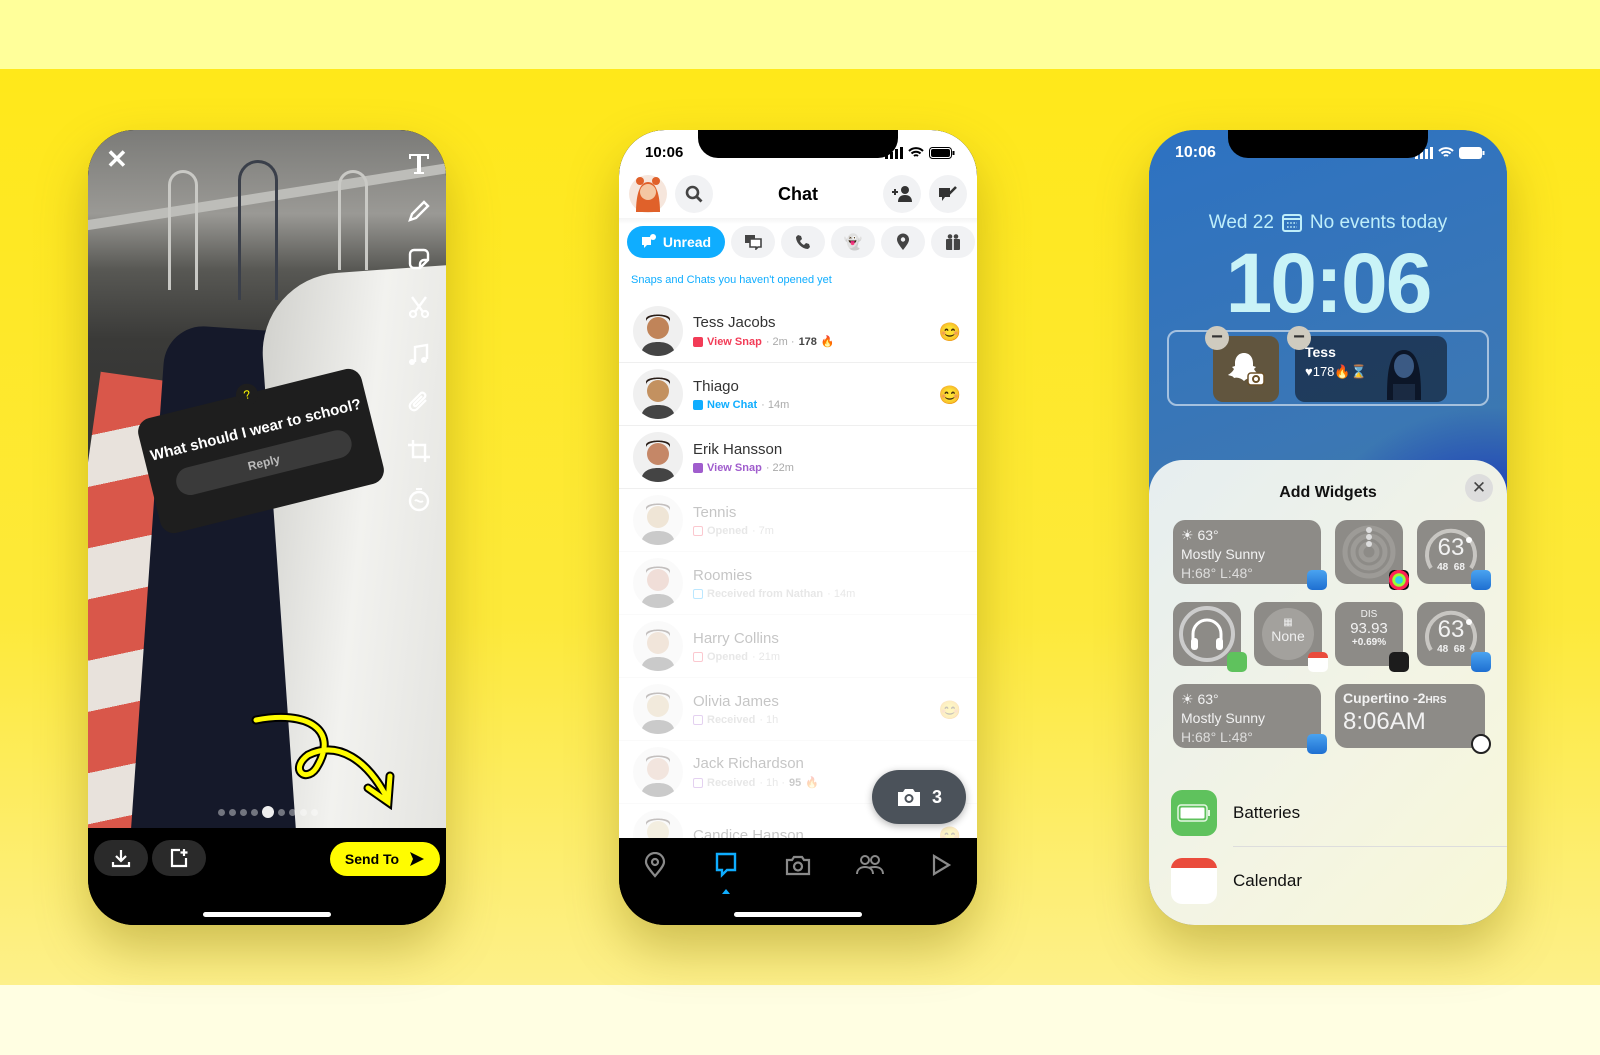 This screenshot has height=1055, width=1600. Describe the element at coordinates (1369, 642) in the screenshot. I see `stock-change: +0.69%` at that location.